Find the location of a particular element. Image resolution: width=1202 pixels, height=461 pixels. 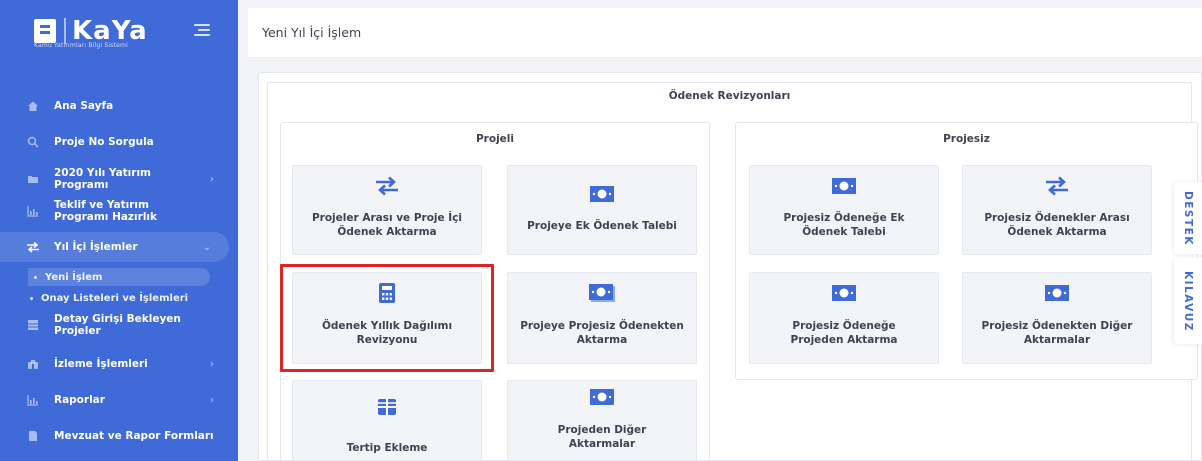

group-title-projesiz: Projesiz is located at coordinates (966, 139).